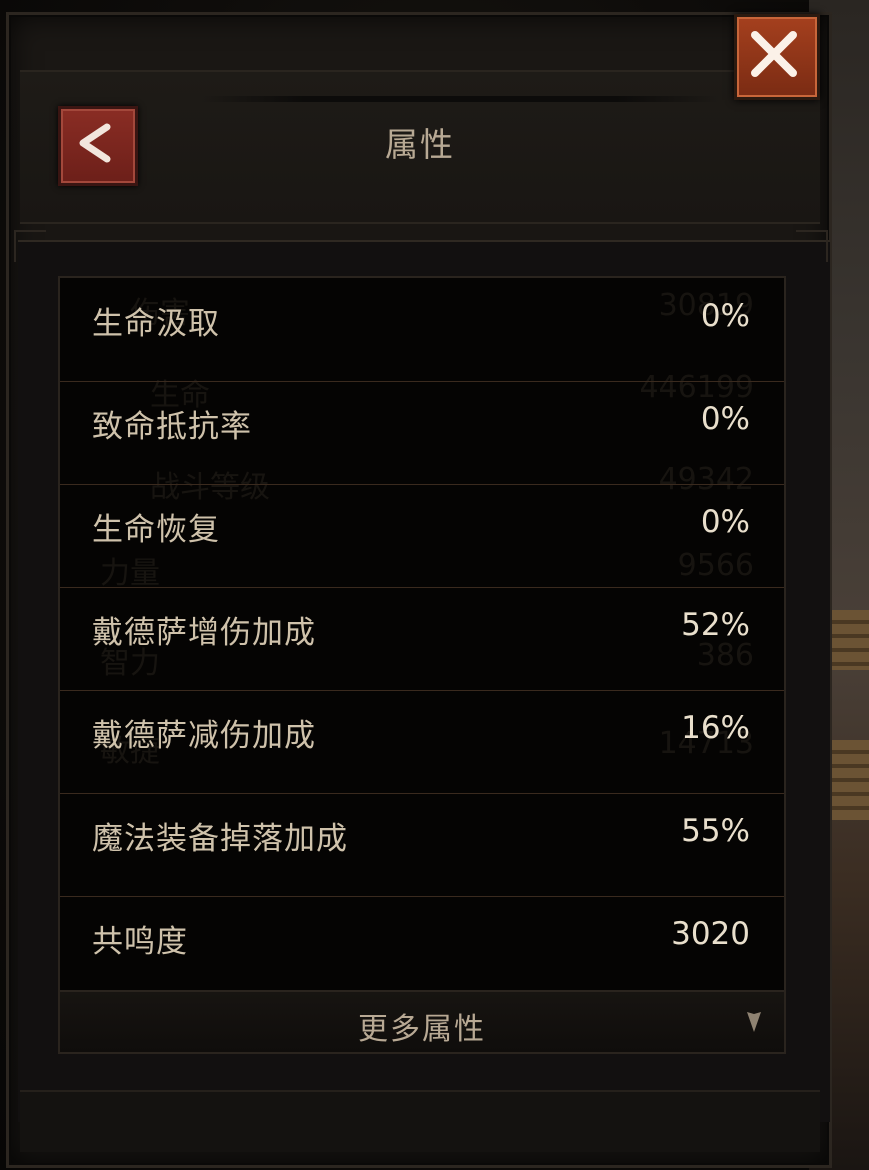 This screenshot has width=869, height=1170. I want to click on stat-label: 致命抵抗率, so click(172, 427).